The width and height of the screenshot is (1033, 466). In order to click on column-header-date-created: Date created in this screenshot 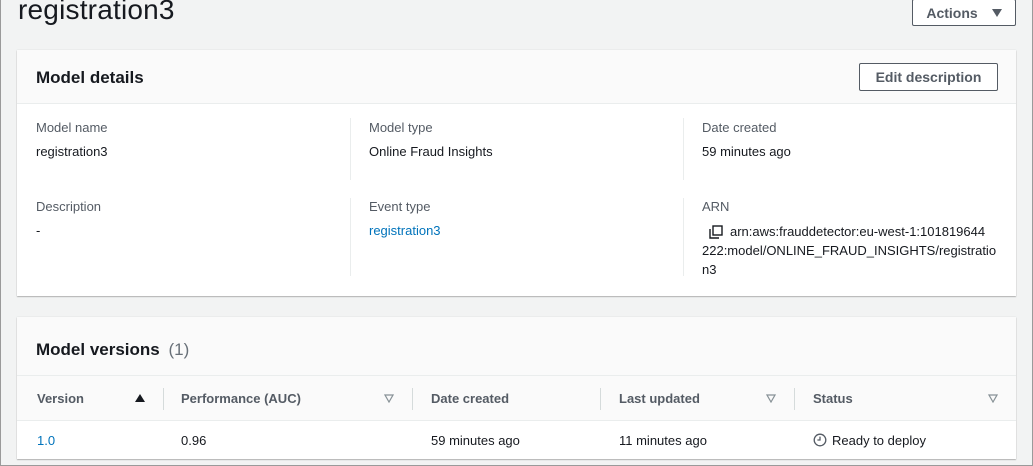, I will do `click(470, 398)`.